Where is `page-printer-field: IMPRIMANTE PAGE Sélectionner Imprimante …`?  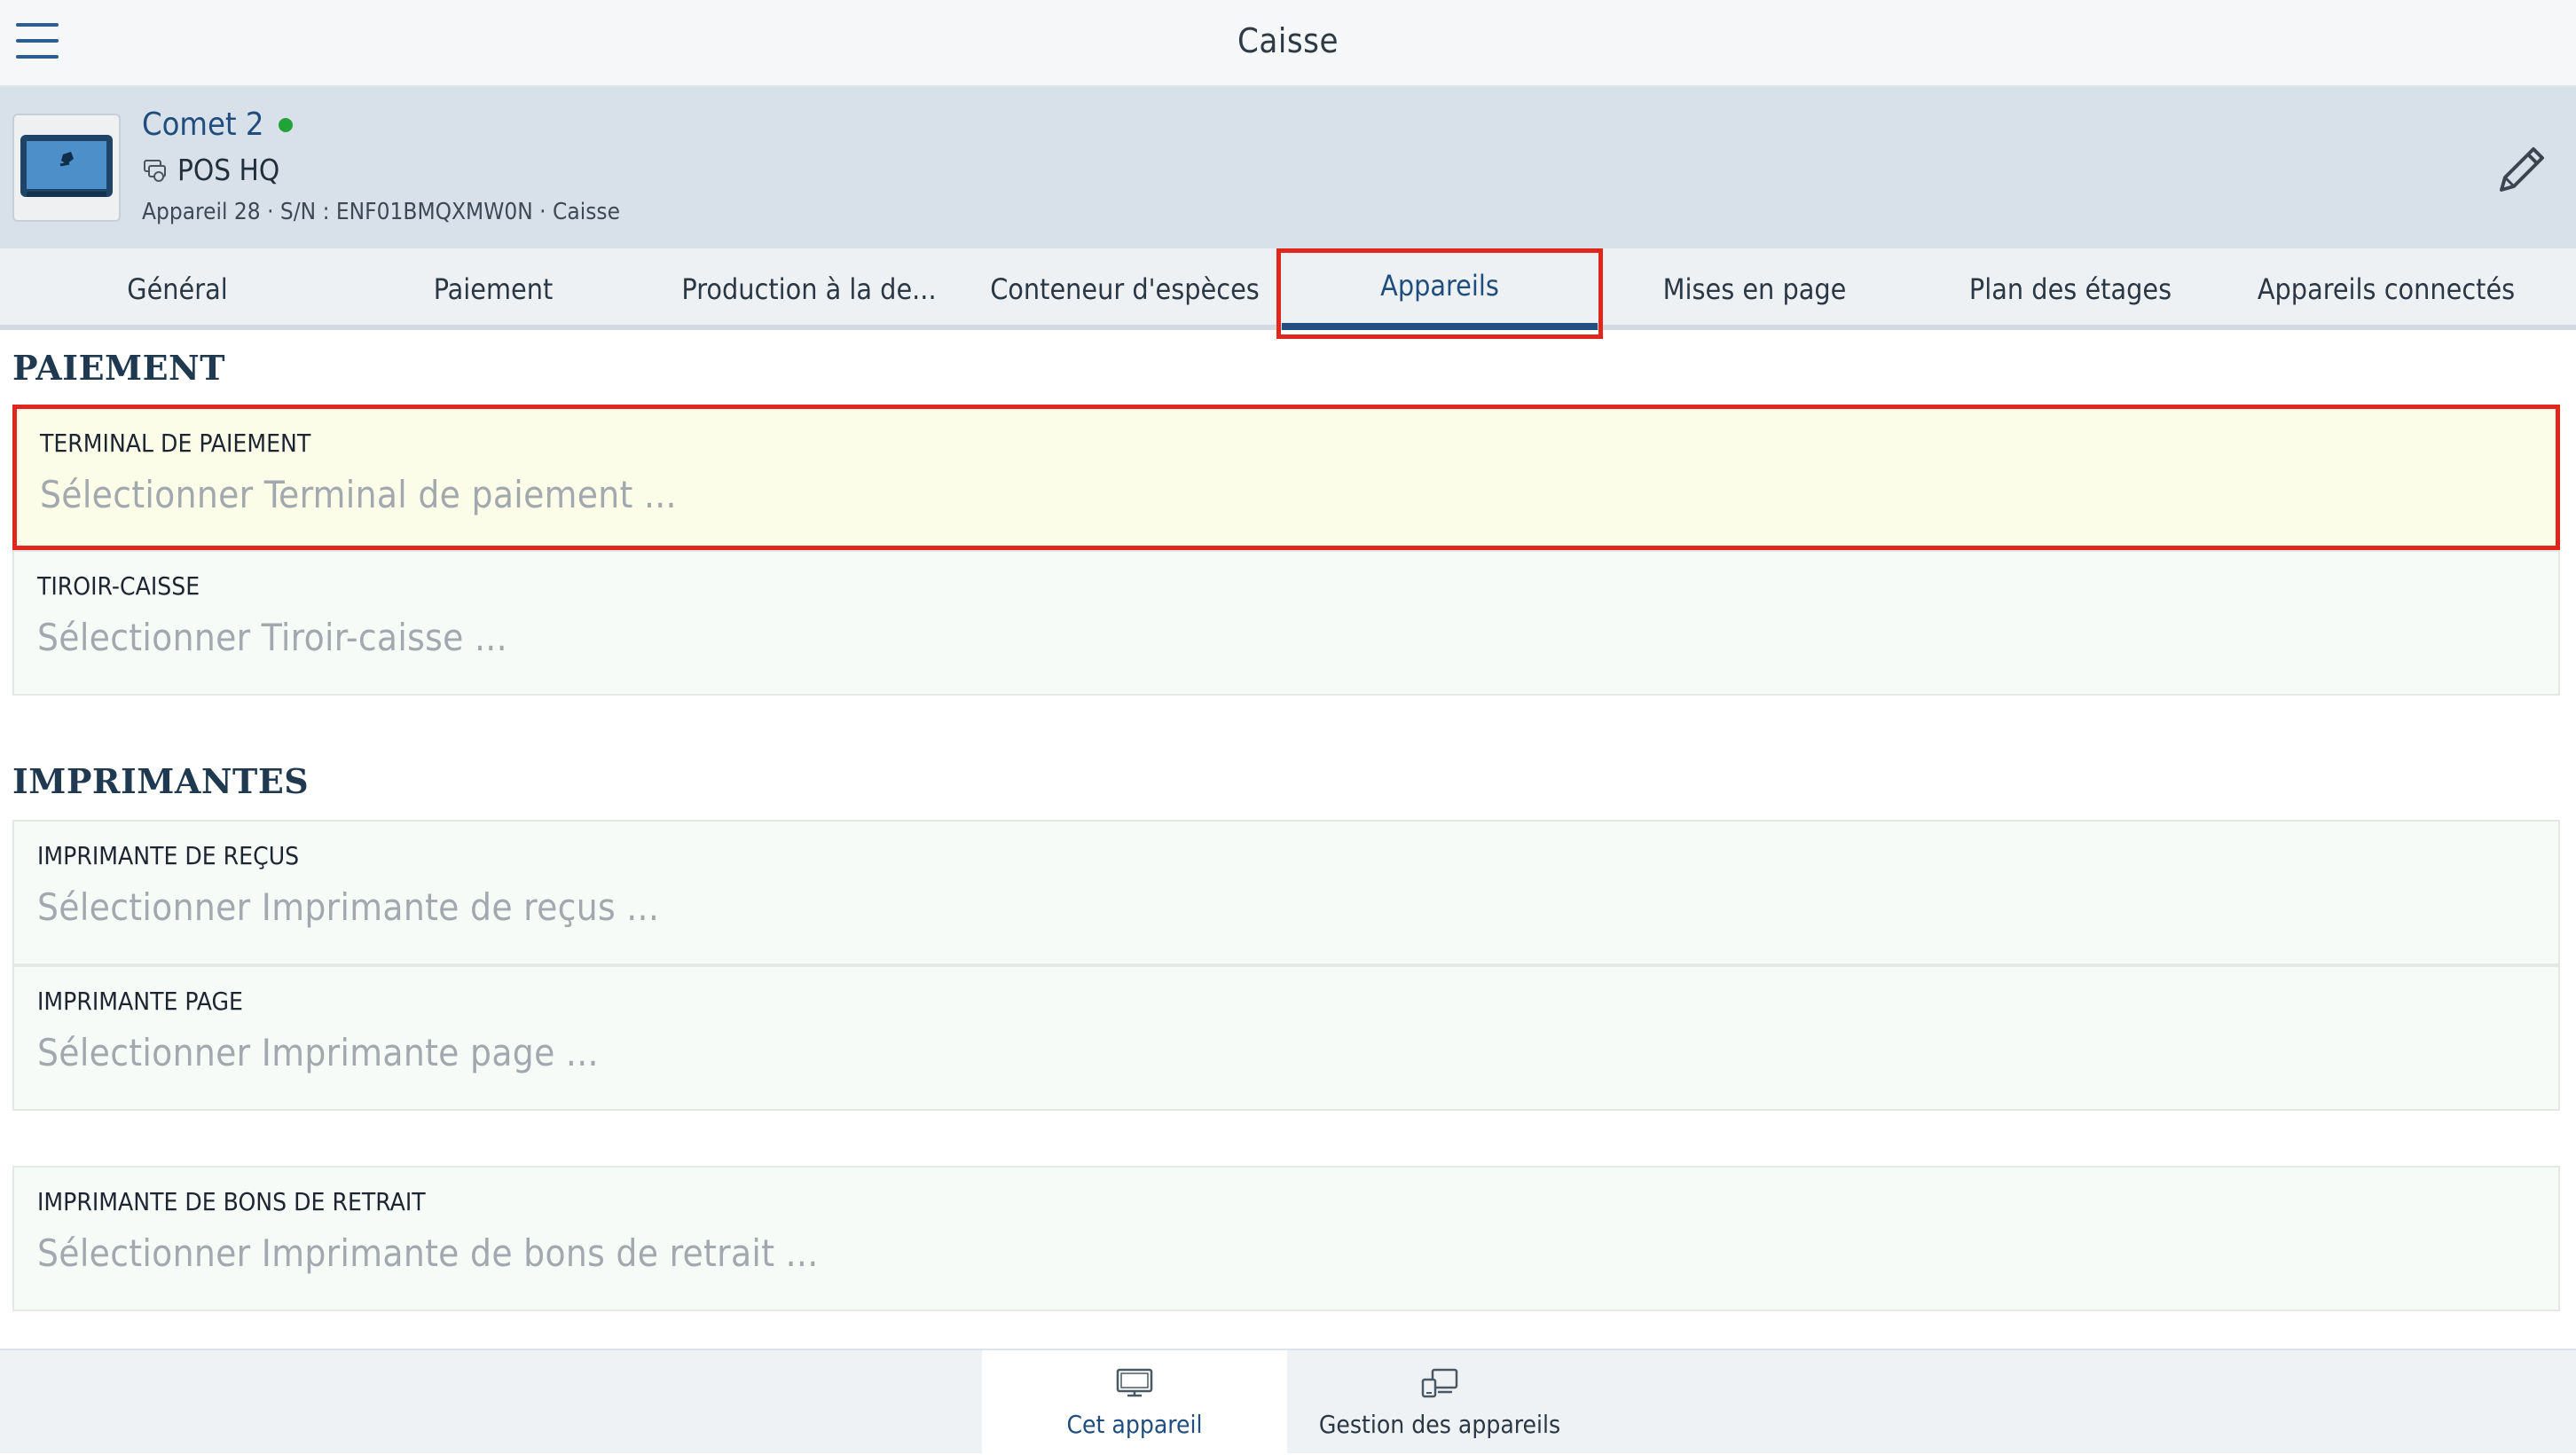 page-printer-field: IMPRIMANTE PAGE Sélectionner Imprimante … is located at coordinates (1286, 1038).